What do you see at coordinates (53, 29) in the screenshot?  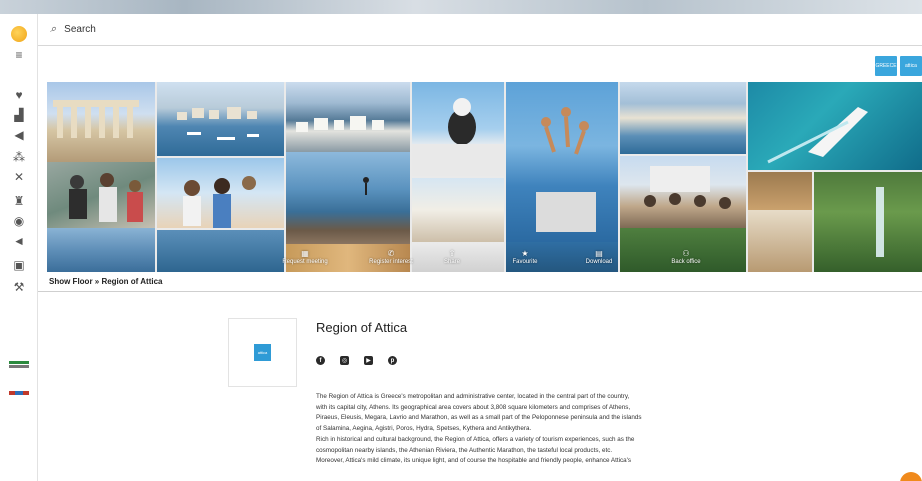 I see `search-icon: ⌕` at bounding box center [53, 29].